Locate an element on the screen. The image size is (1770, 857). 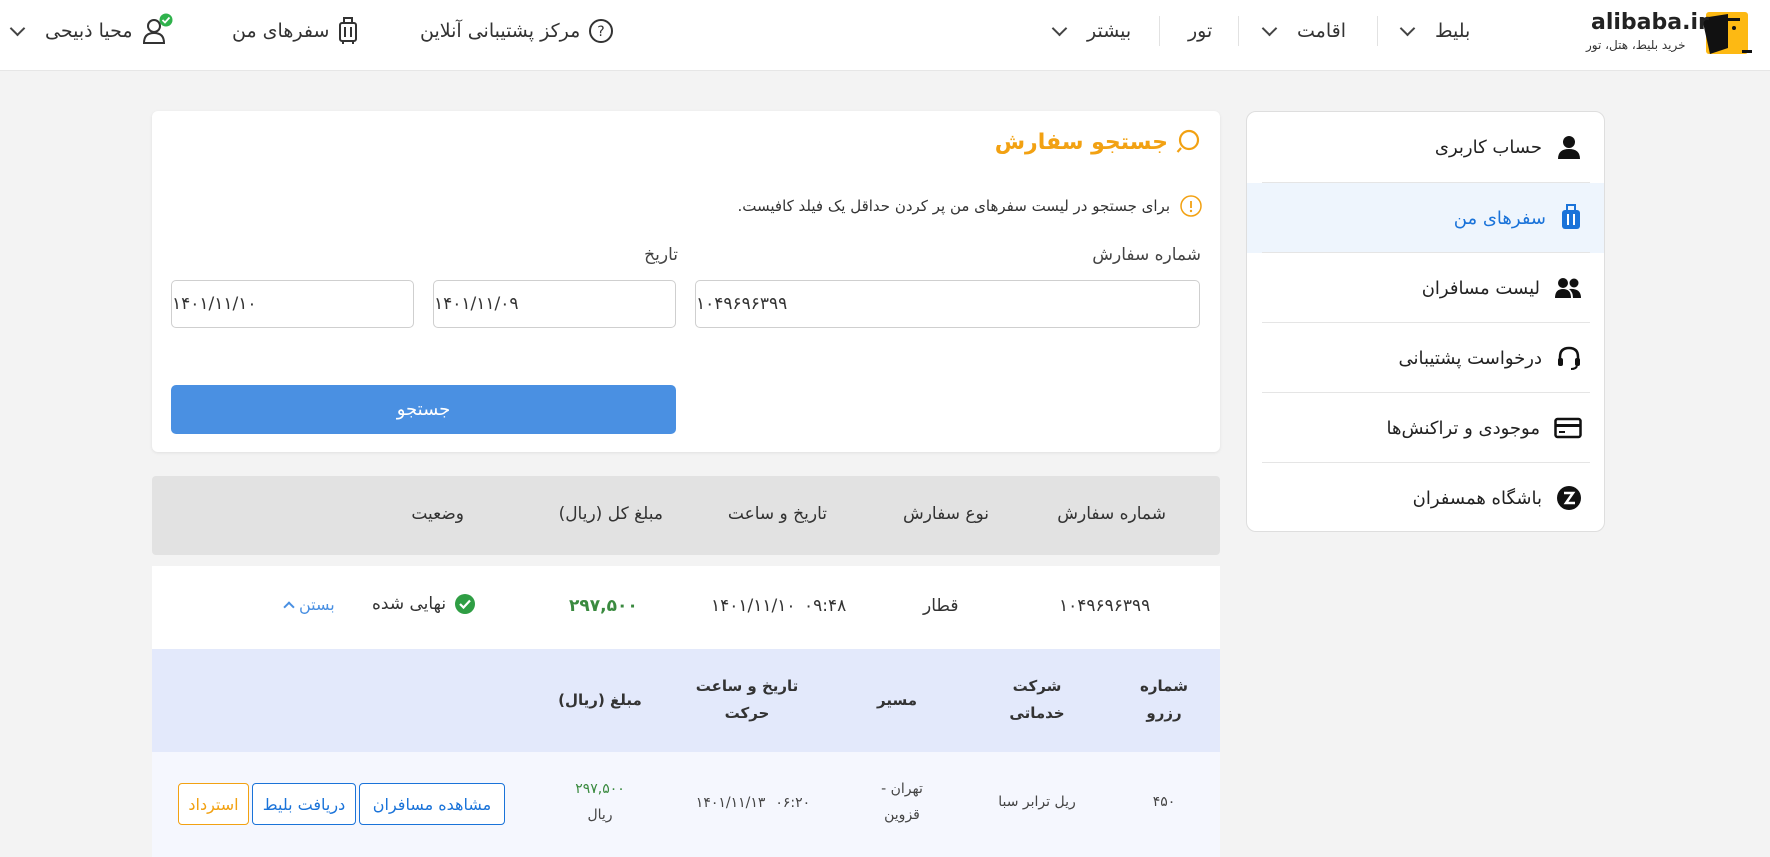
my-trips-link: سفرهای من is located at coordinates (295, 31).